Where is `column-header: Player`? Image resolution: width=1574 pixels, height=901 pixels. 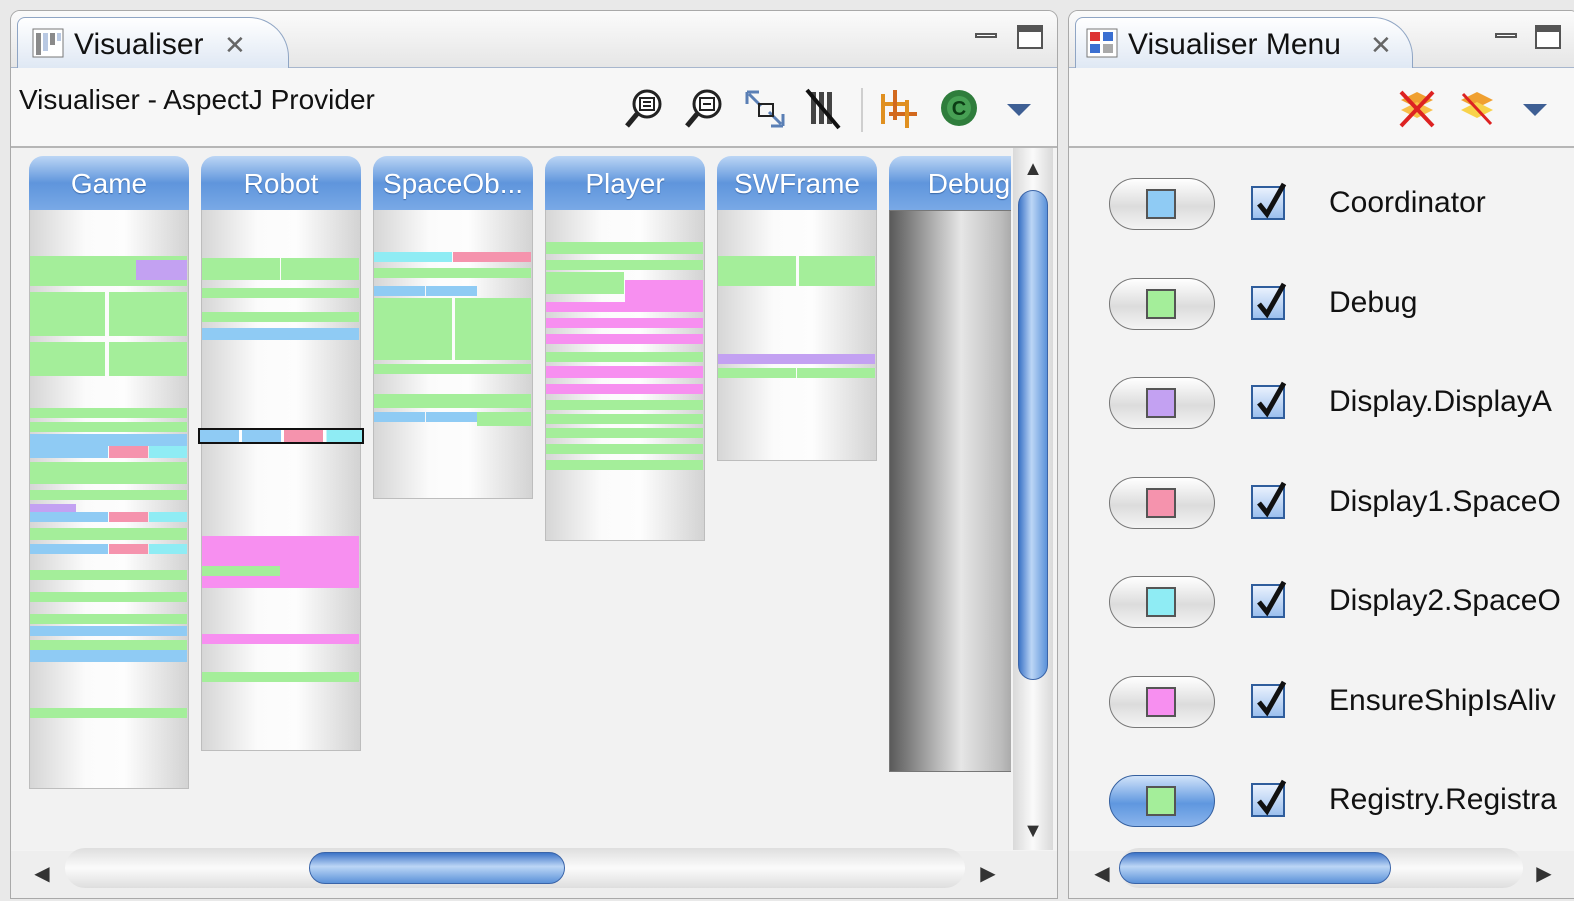 column-header: Player is located at coordinates (625, 183).